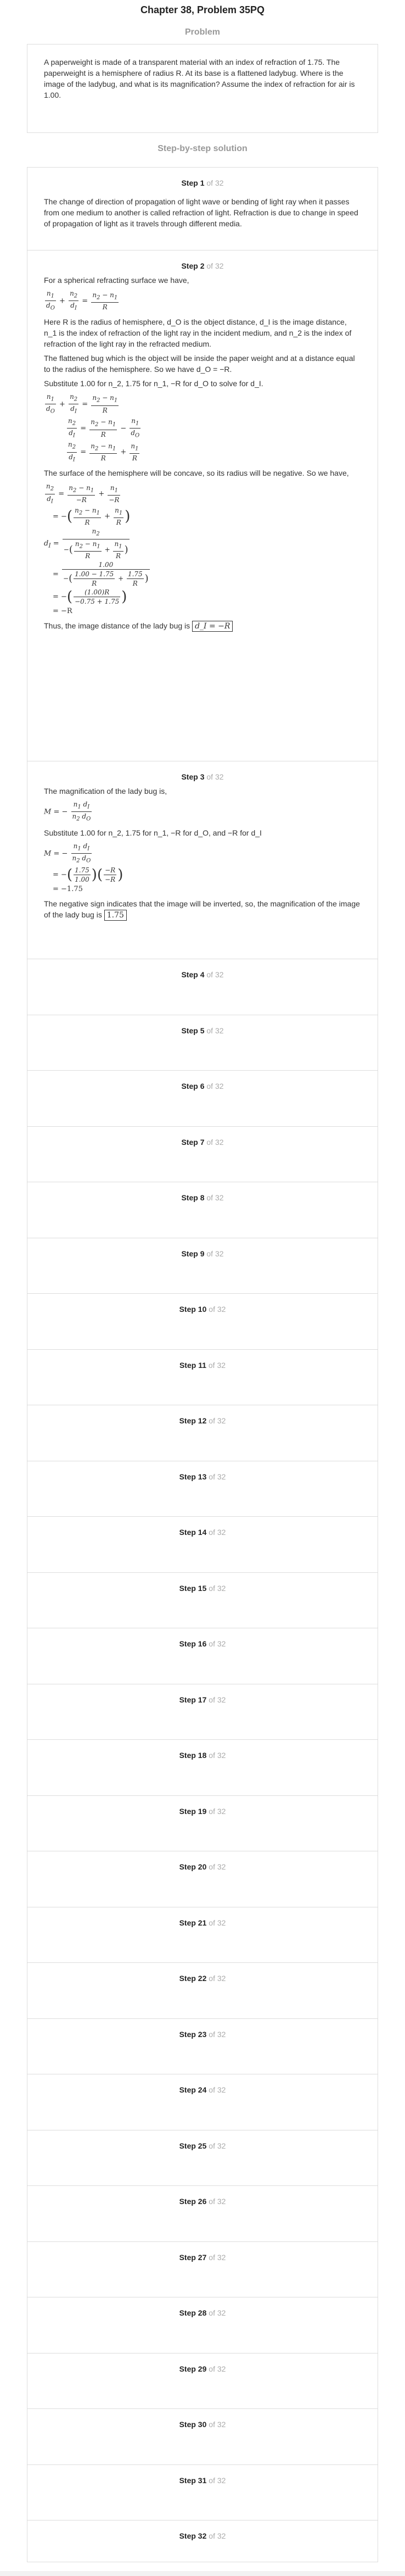 The height and width of the screenshot is (2576, 405). What do you see at coordinates (203, 178) in the screenshot?
I see `step-header: Step 1 of 32` at bounding box center [203, 178].